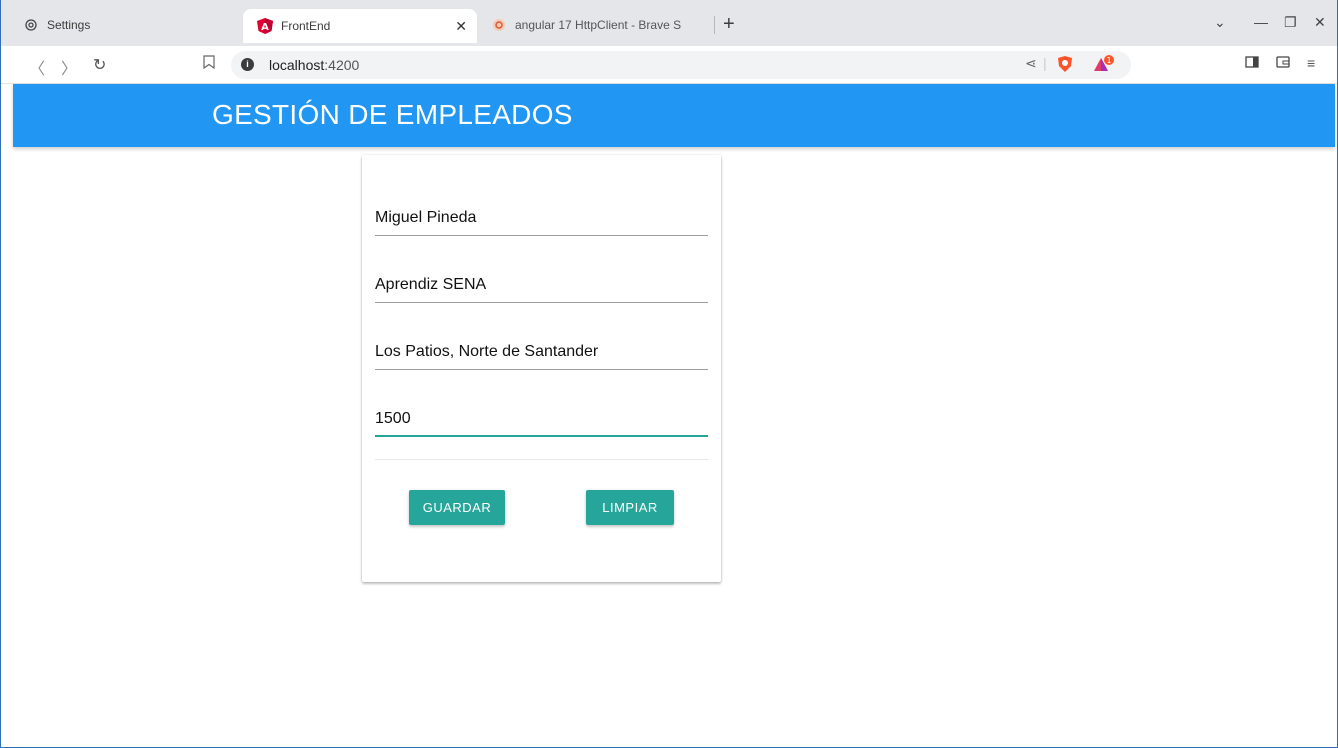 The image size is (1338, 748). Describe the element at coordinates (37, 67) in the screenshot. I see `back-icon: 〈` at that location.